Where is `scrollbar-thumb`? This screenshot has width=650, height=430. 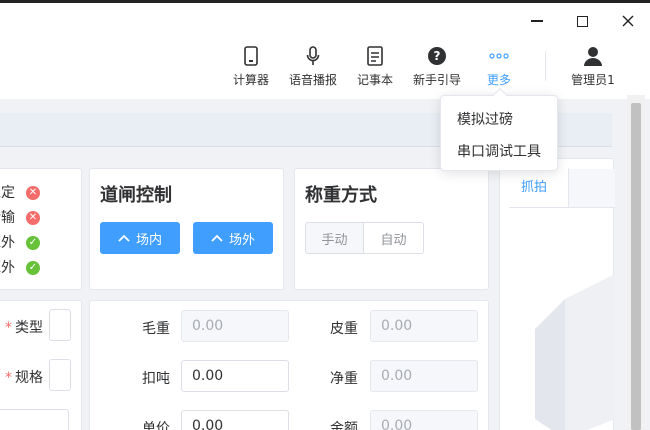 scrollbar-thumb is located at coordinates (636, 266).